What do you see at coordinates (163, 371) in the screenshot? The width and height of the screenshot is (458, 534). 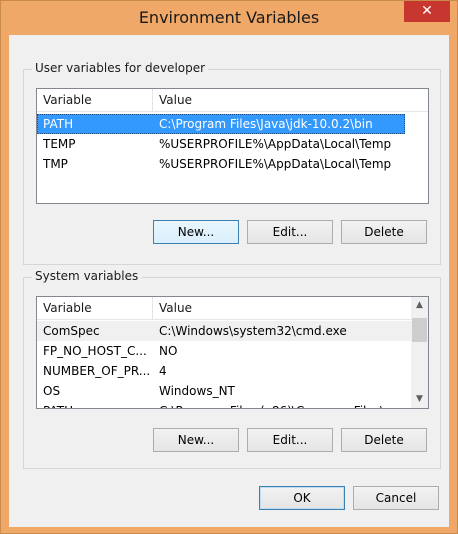 I see `variable-value: 4` at bounding box center [163, 371].